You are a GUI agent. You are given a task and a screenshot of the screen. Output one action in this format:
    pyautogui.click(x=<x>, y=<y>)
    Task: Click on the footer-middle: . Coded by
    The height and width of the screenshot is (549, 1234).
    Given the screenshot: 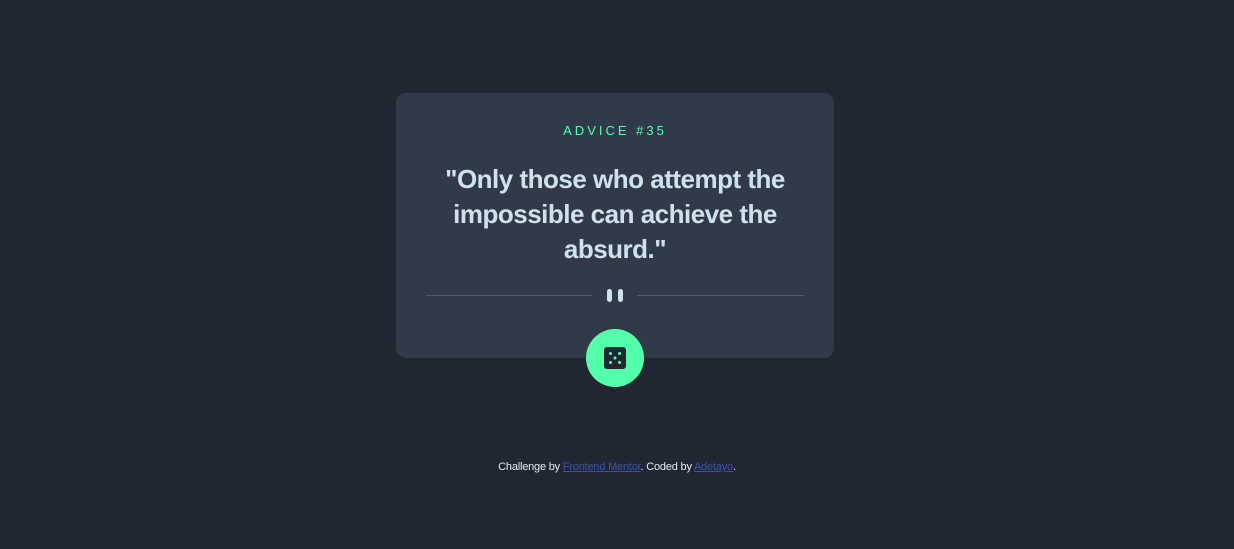 What is the action you would take?
    pyautogui.click(x=667, y=467)
    